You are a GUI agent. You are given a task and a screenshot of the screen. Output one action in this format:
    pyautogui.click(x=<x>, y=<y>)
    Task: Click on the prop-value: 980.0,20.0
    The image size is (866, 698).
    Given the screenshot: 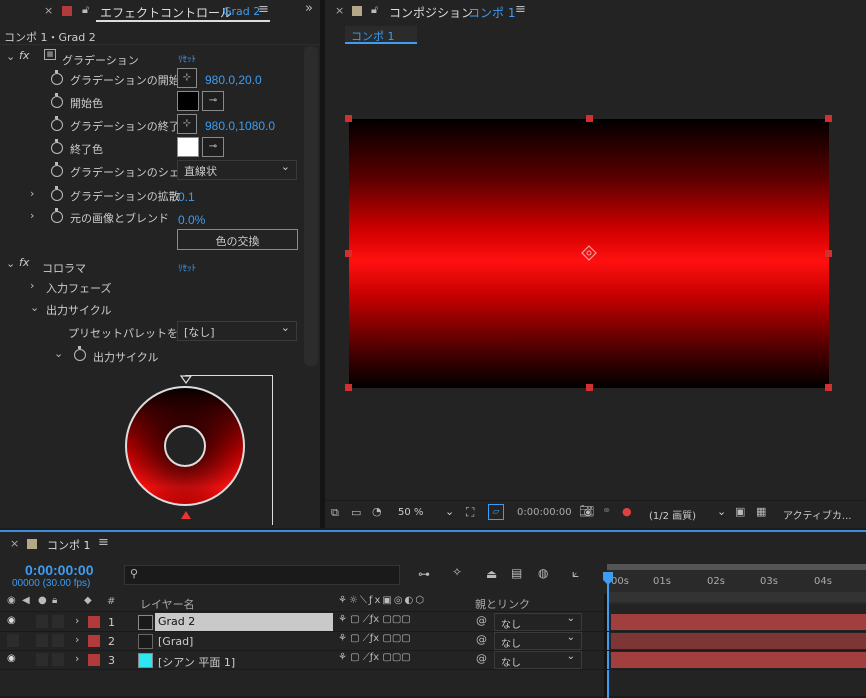 What is the action you would take?
    pyautogui.click(x=233, y=80)
    